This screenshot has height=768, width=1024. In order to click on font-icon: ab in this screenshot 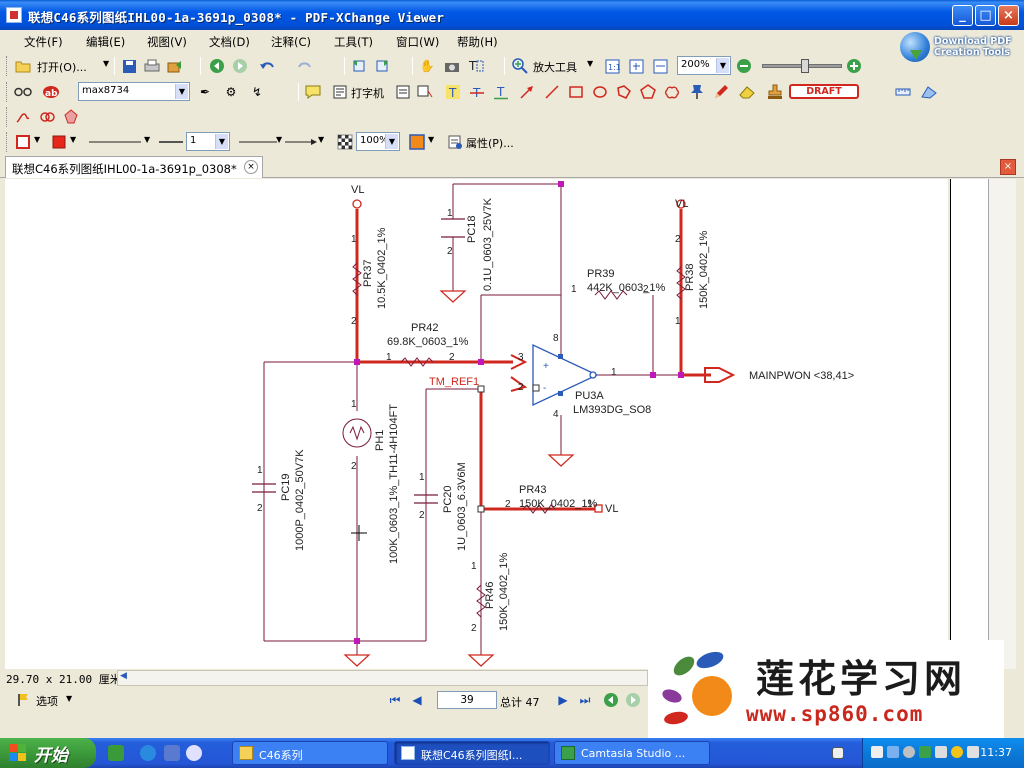, I will do `click(51, 92)`.